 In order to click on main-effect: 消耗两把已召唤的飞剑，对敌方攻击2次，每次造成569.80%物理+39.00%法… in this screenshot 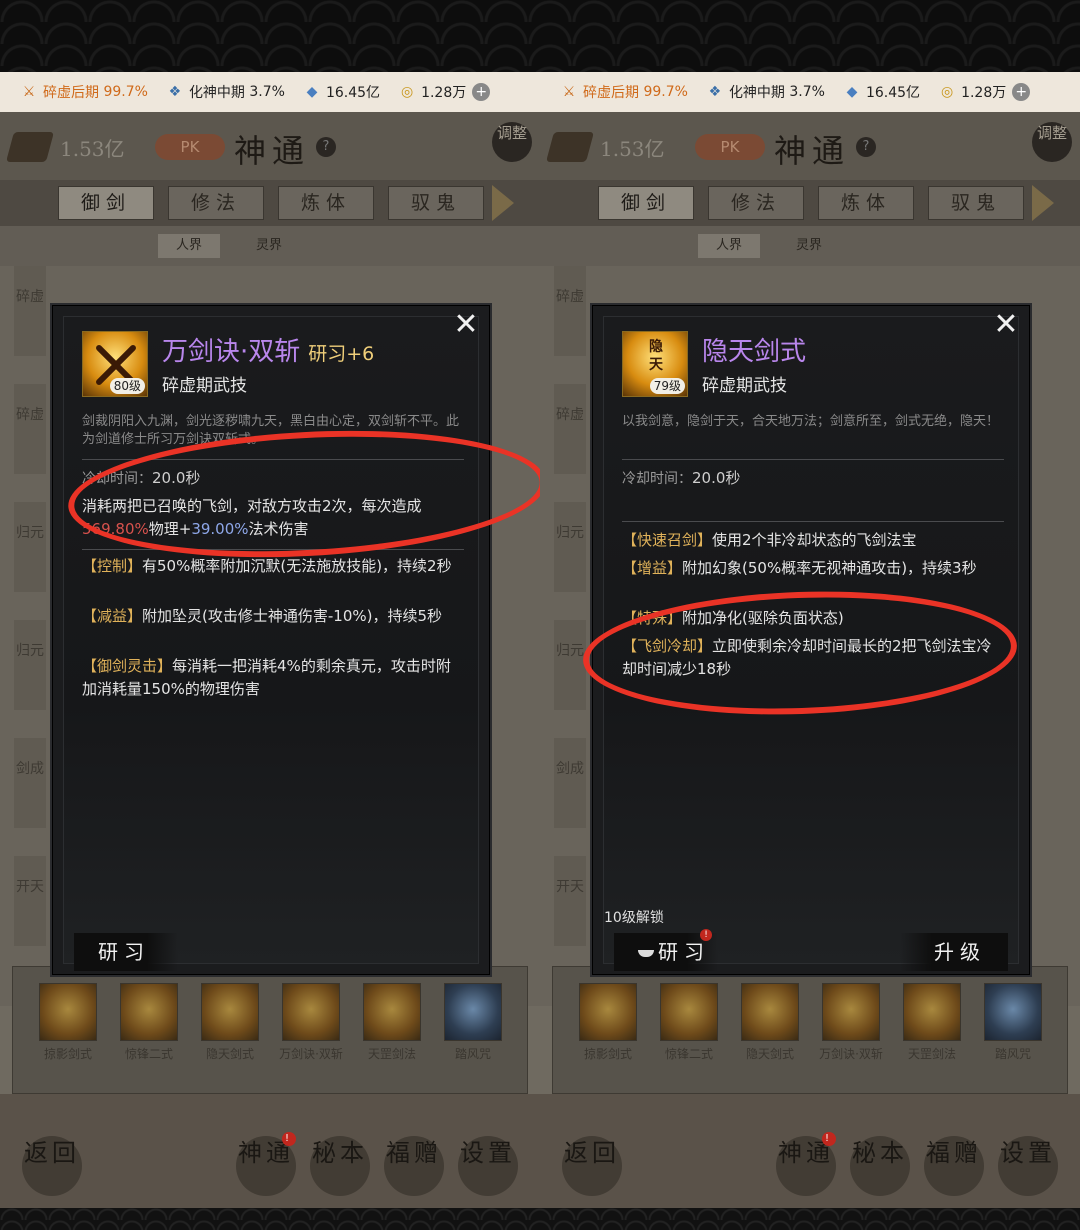, I will do `click(252, 517)`.